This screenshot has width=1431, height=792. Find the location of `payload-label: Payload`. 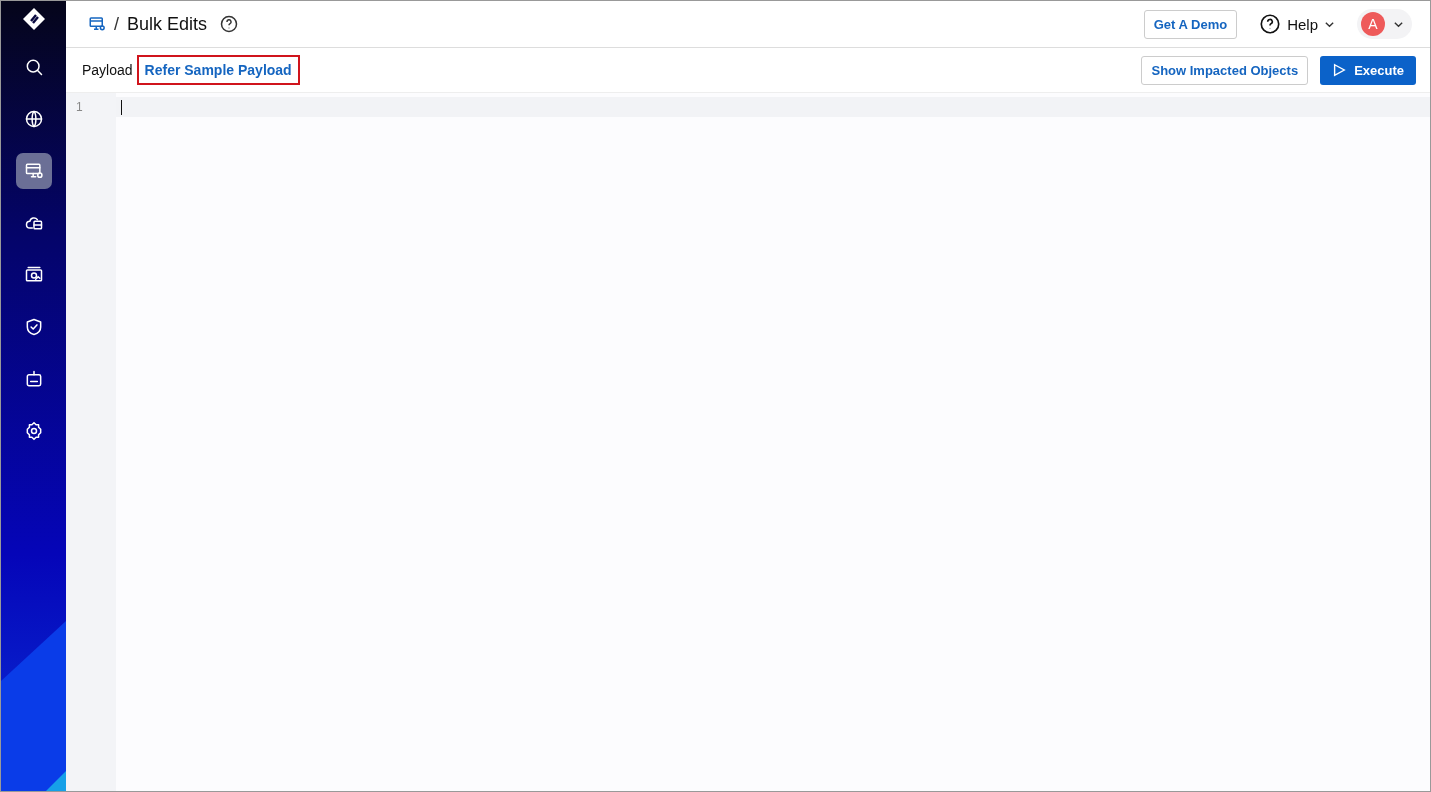

payload-label: Payload is located at coordinates (107, 70).